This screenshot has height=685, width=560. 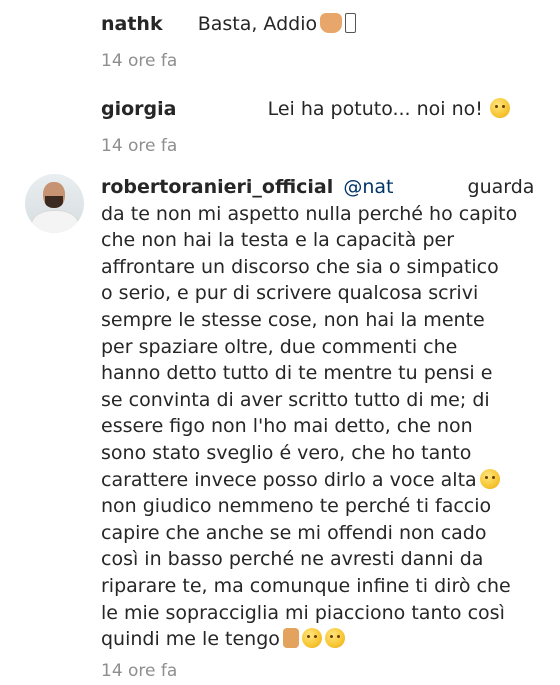 I want to click on tongue-face-icon, so click(x=334, y=638).